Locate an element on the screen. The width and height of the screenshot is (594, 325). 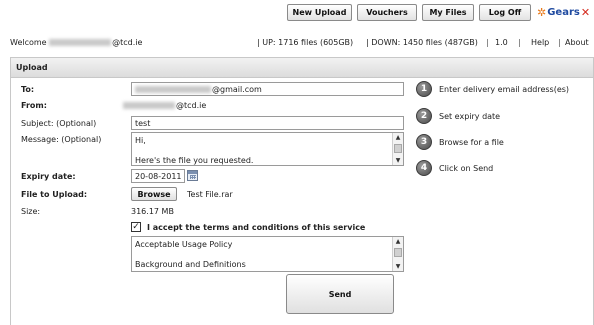
step-number-icon: 3 is located at coordinates (424, 142).